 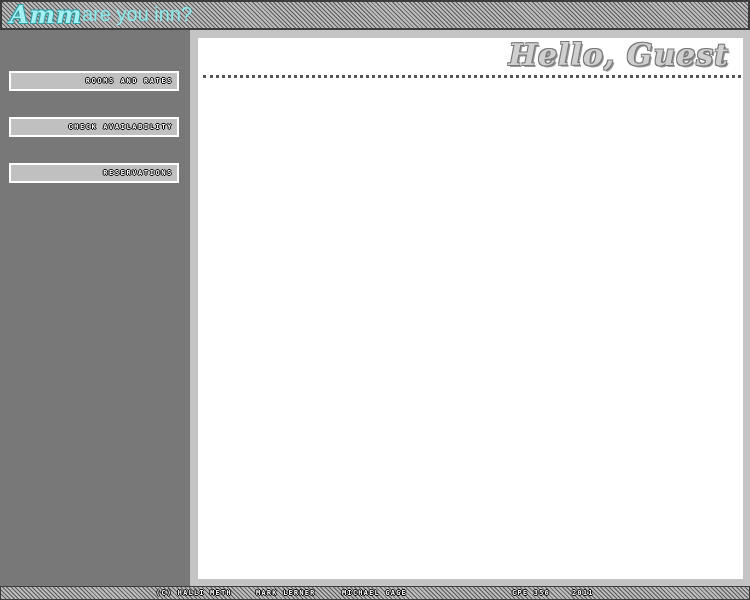 What do you see at coordinates (583, 593) in the screenshot?
I see `footer-year: 2011` at bounding box center [583, 593].